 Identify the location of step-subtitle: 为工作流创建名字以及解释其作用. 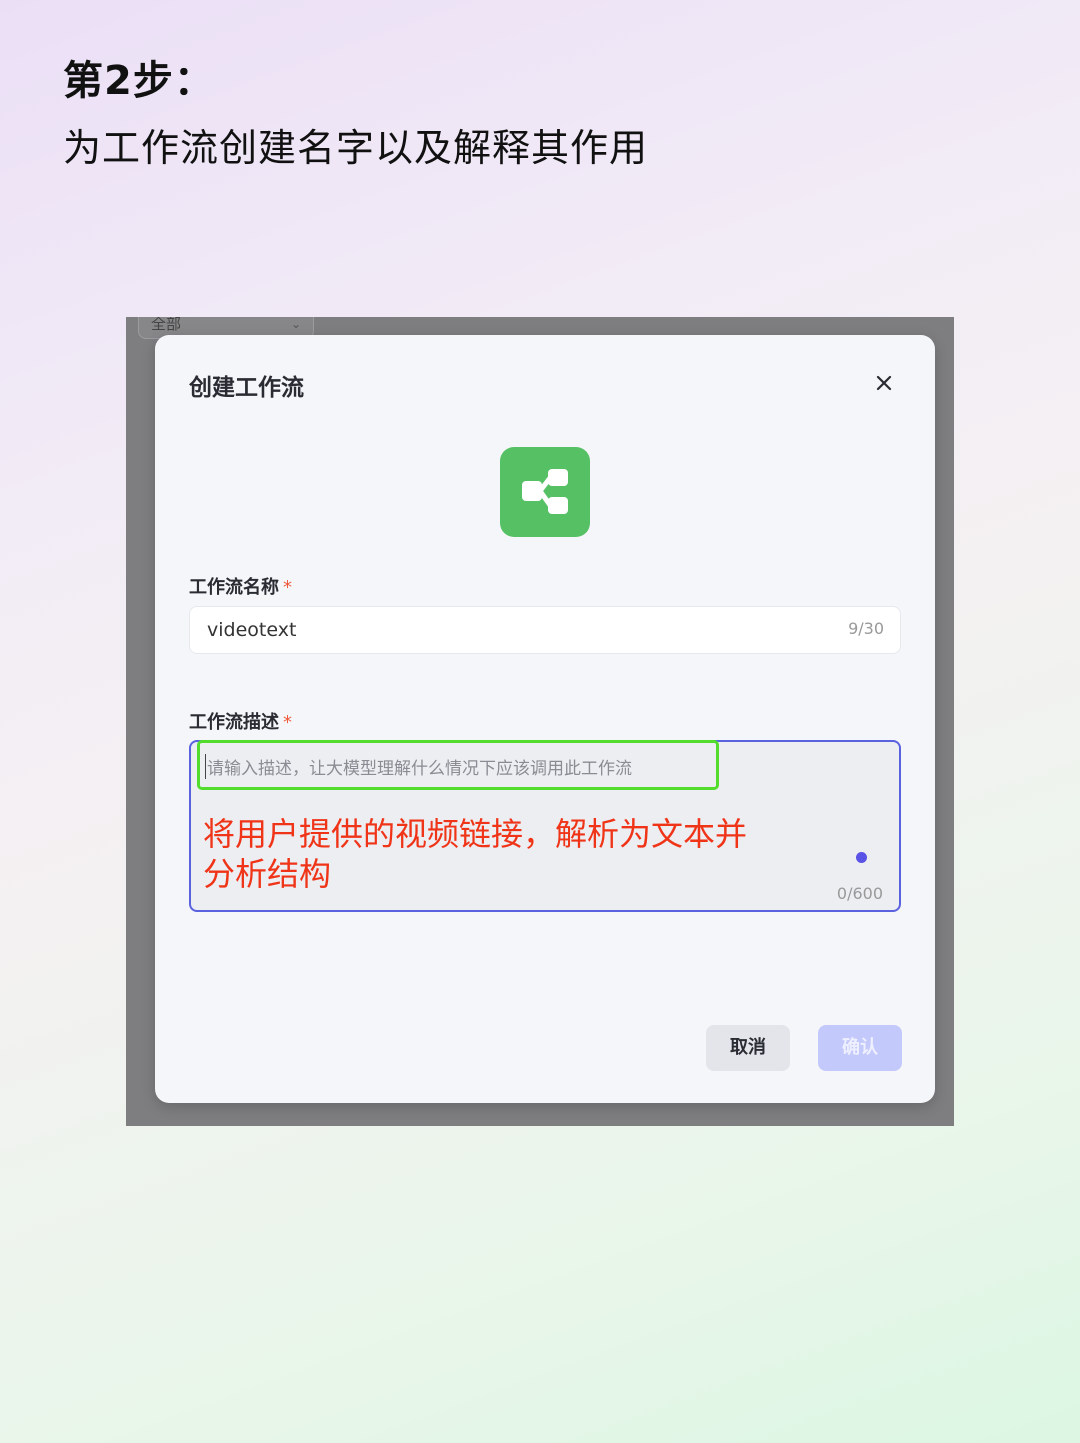
(356, 148).